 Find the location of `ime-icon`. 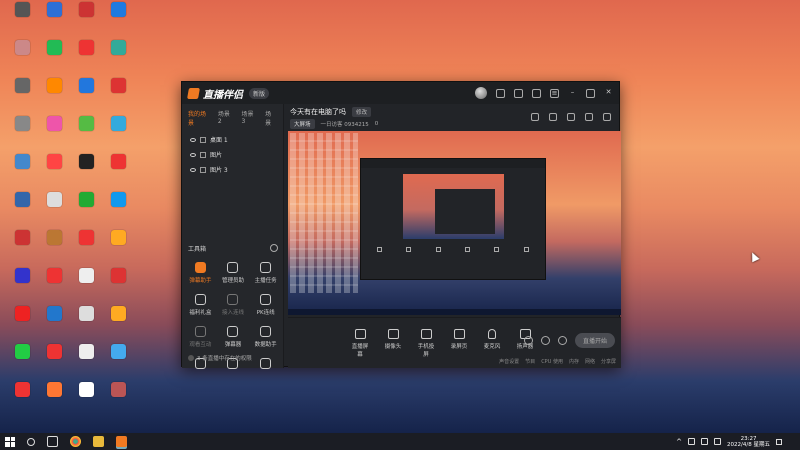

ime-icon is located at coordinates (718, 441).